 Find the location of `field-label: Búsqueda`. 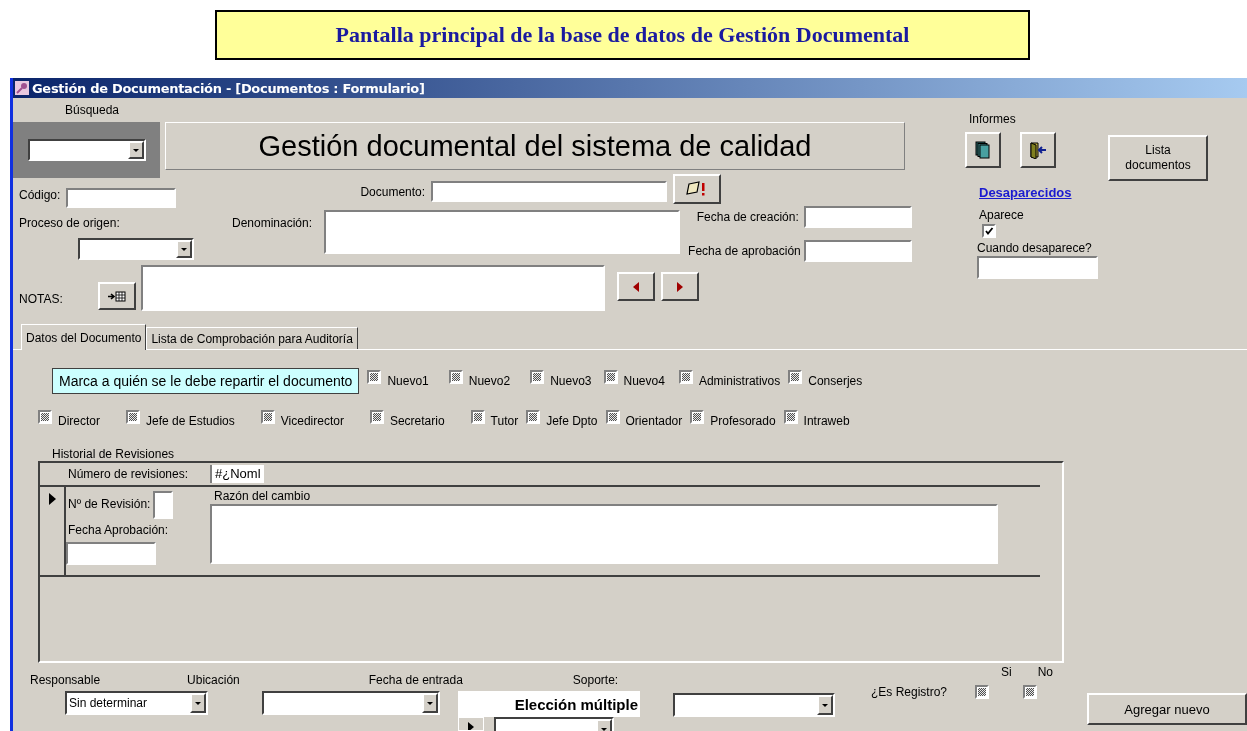

field-label: Búsqueda is located at coordinates (92, 110).